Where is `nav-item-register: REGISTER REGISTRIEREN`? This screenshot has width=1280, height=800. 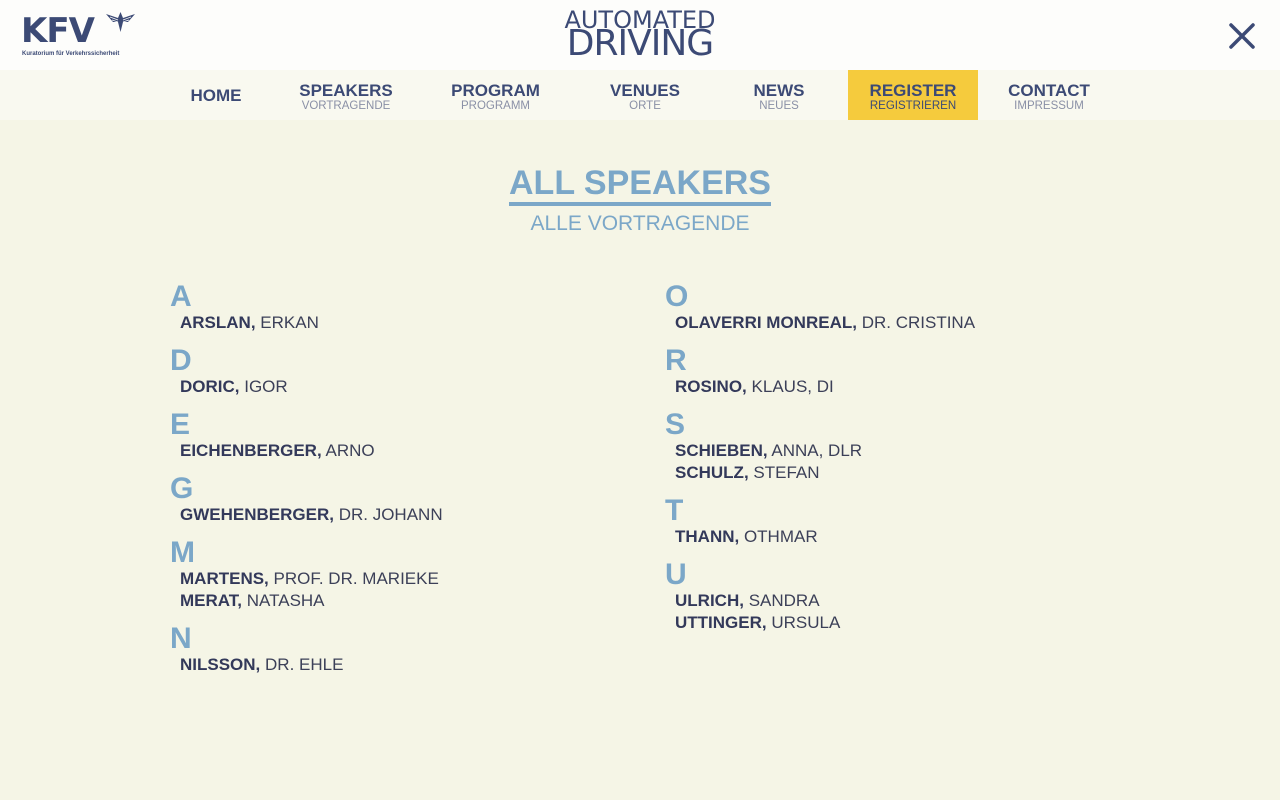
nav-item-register: REGISTER REGISTRIEREN is located at coordinates (913, 95).